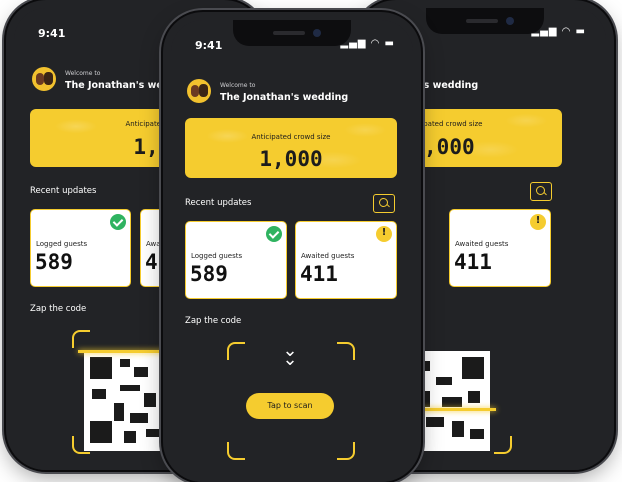 This screenshot has width=622, height=482. I want to click on crowd-label: Anticipated crowd size, so click(291, 137).